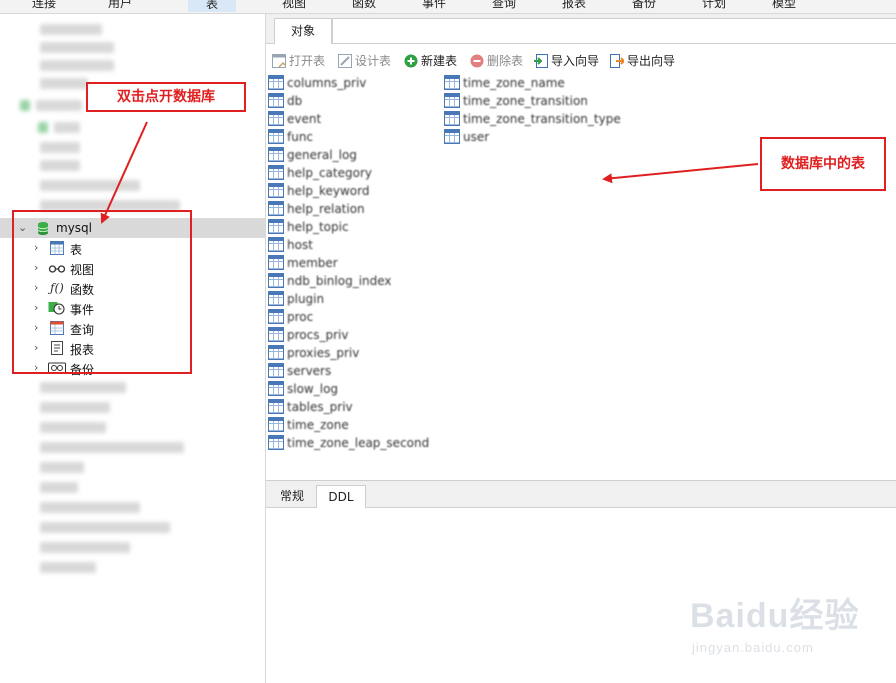 The image size is (896, 683). Describe the element at coordinates (318, 335) in the screenshot. I see `table-name: procs_priv` at that location.